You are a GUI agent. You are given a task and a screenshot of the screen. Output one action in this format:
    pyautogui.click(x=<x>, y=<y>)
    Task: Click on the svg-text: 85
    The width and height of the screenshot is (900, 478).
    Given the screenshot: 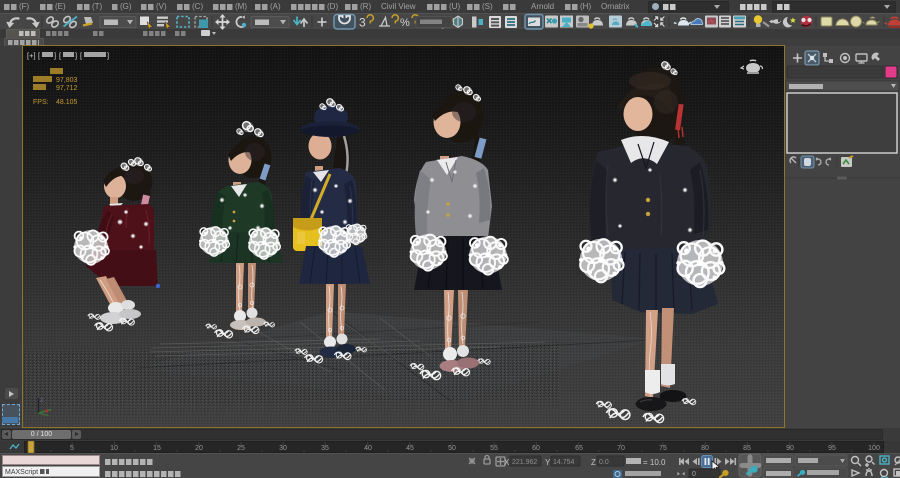 What is the action you would take?
    pyautogui.click(x=747, y=448)
    